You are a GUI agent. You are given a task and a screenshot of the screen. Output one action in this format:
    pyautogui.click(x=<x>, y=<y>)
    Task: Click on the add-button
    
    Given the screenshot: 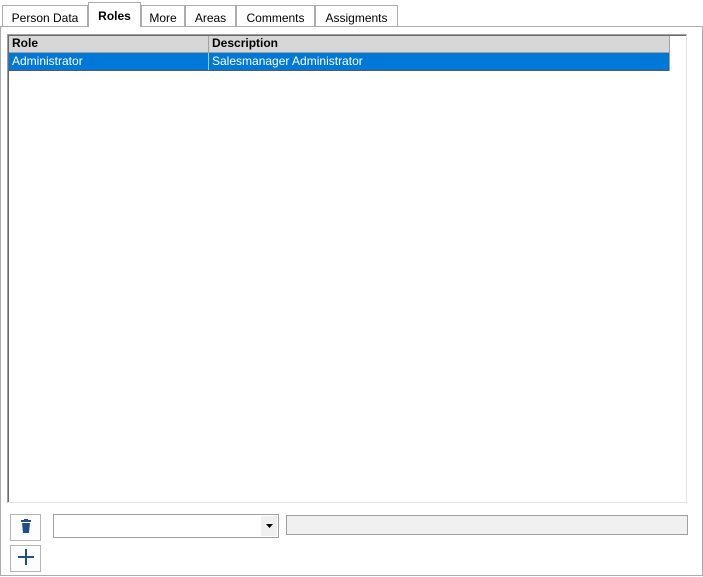 What is the action you would take?
    pyautogui.click(x=25, y=558)
    